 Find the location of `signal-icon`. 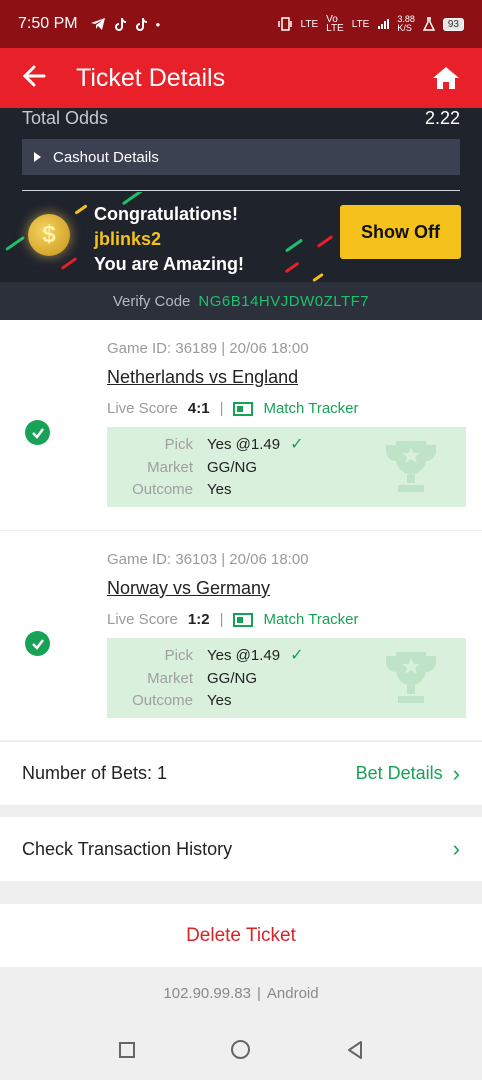

signal-icon is located at coordinates (384, 24).